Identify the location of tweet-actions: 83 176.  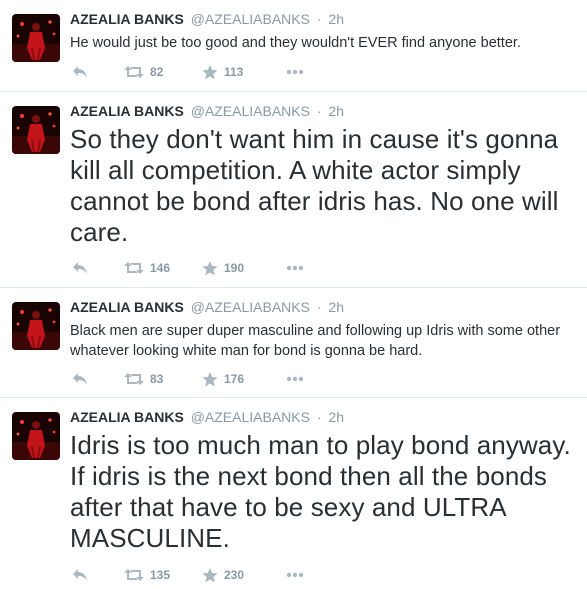
(188, 379).